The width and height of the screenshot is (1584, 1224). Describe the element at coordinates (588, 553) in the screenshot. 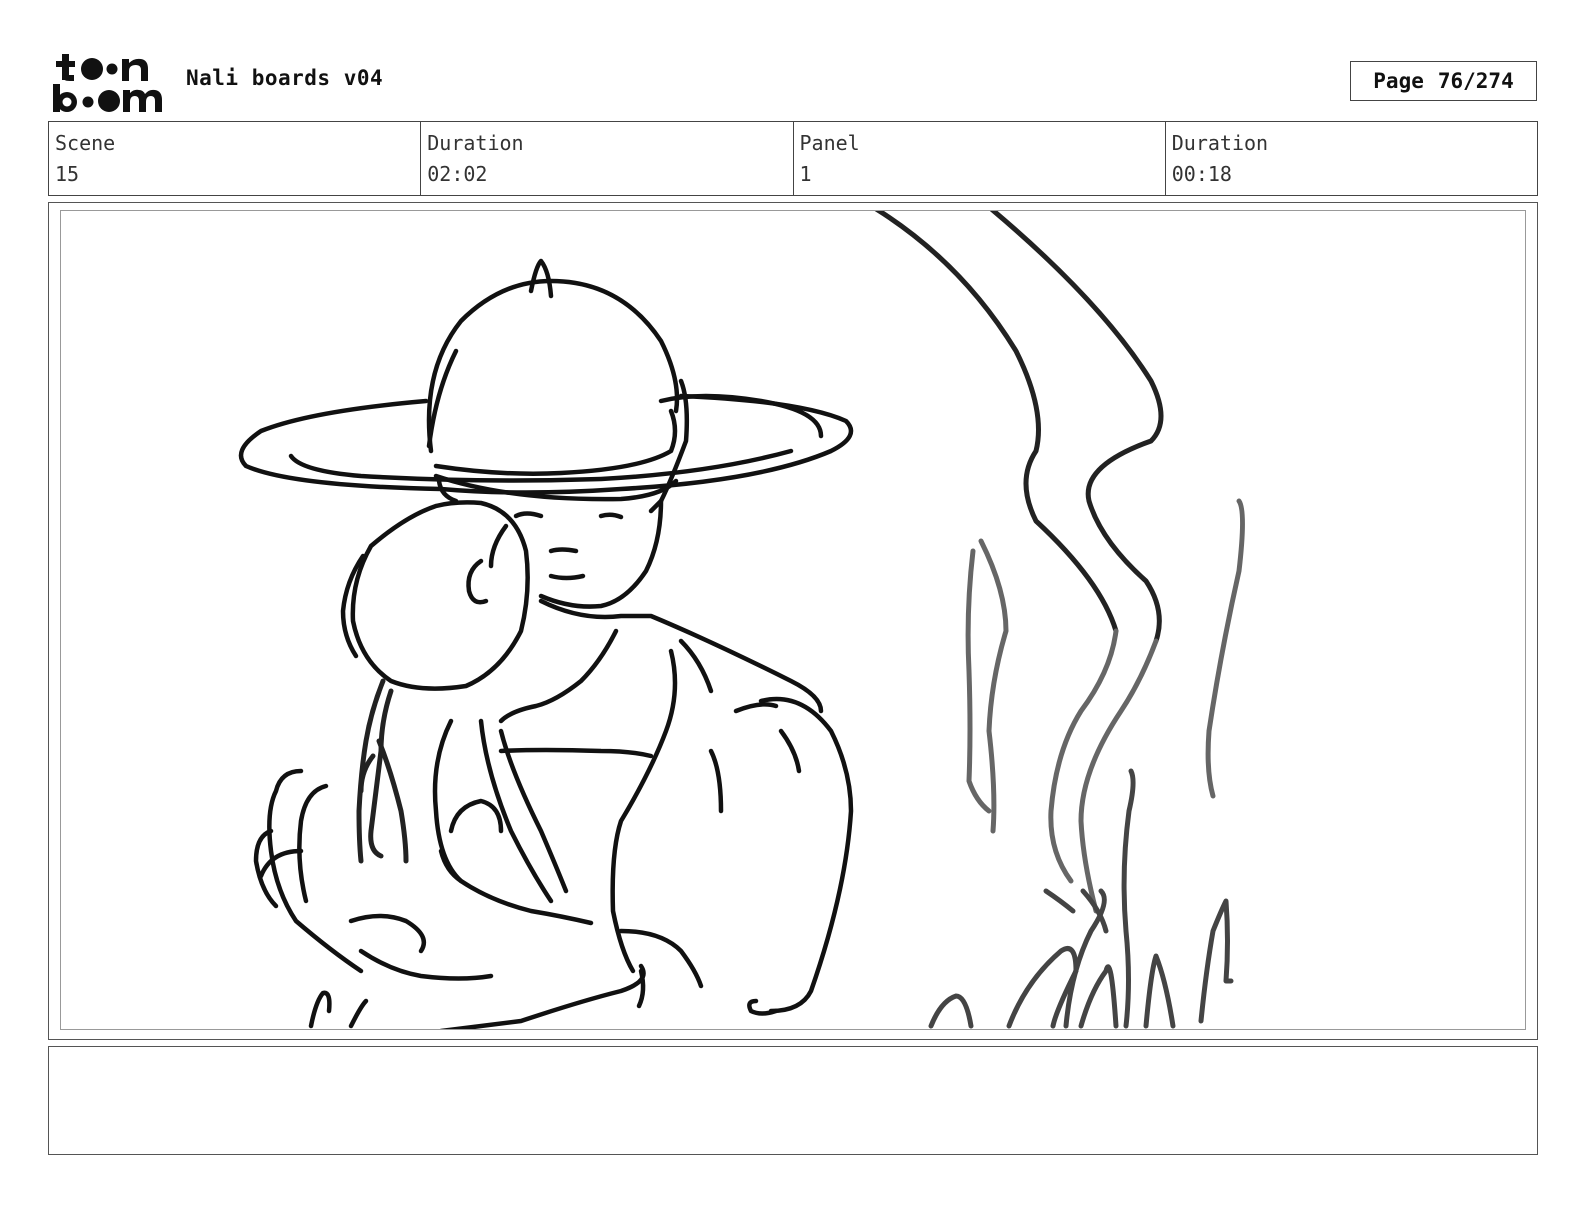

I see `face` at that location.